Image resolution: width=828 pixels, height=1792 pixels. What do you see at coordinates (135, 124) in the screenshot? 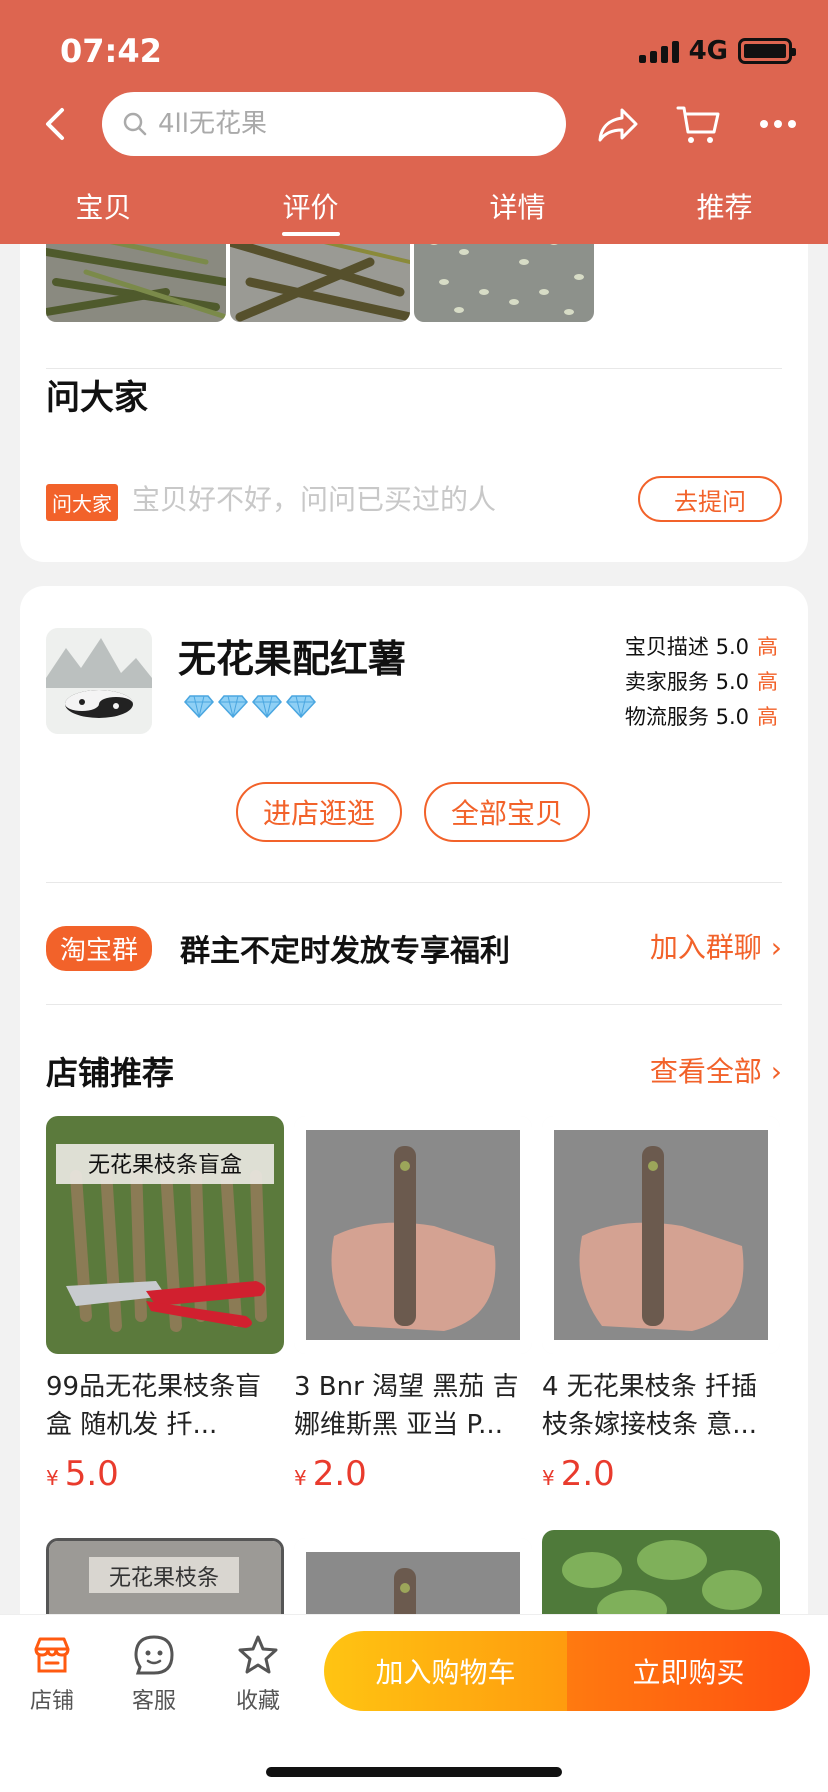
I see `search-icon` at bounding box center [135, 124].